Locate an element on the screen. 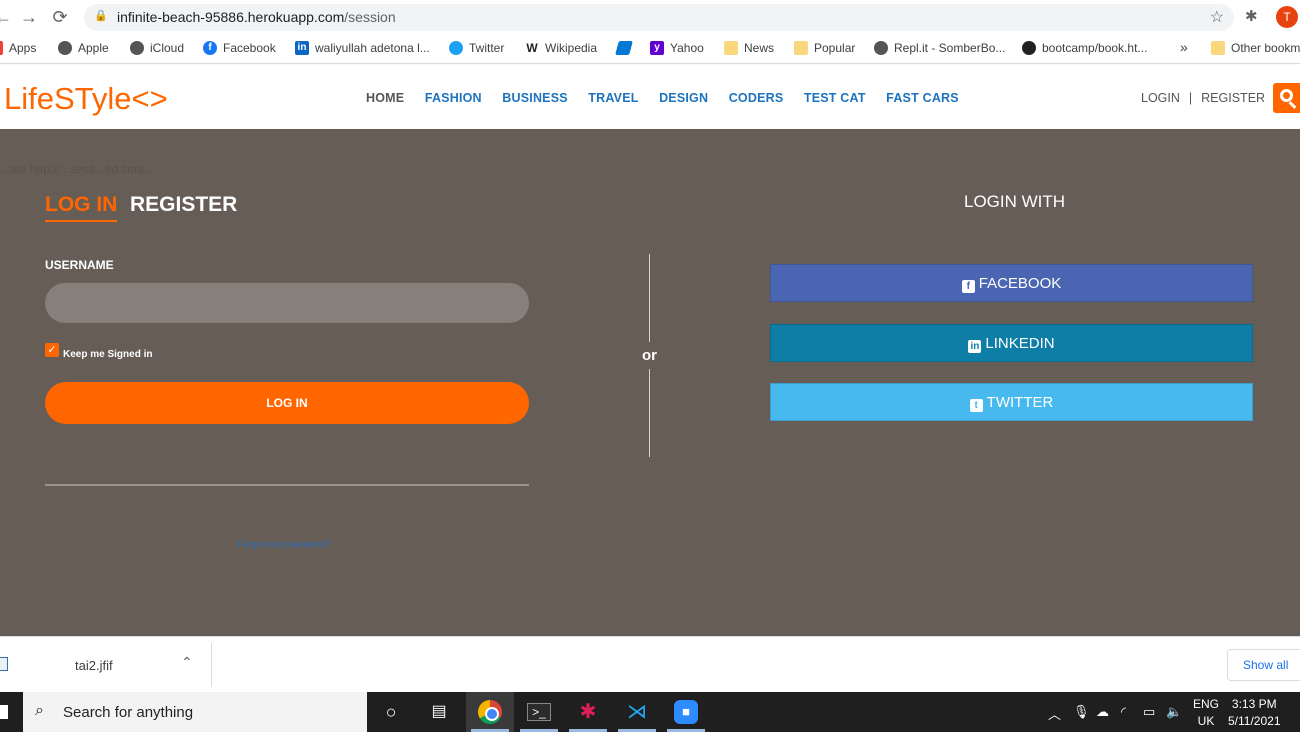 This screenshot has width=1300, height=732. forgot-password-link: Forgot your password? is located at coordinates (284, 544).